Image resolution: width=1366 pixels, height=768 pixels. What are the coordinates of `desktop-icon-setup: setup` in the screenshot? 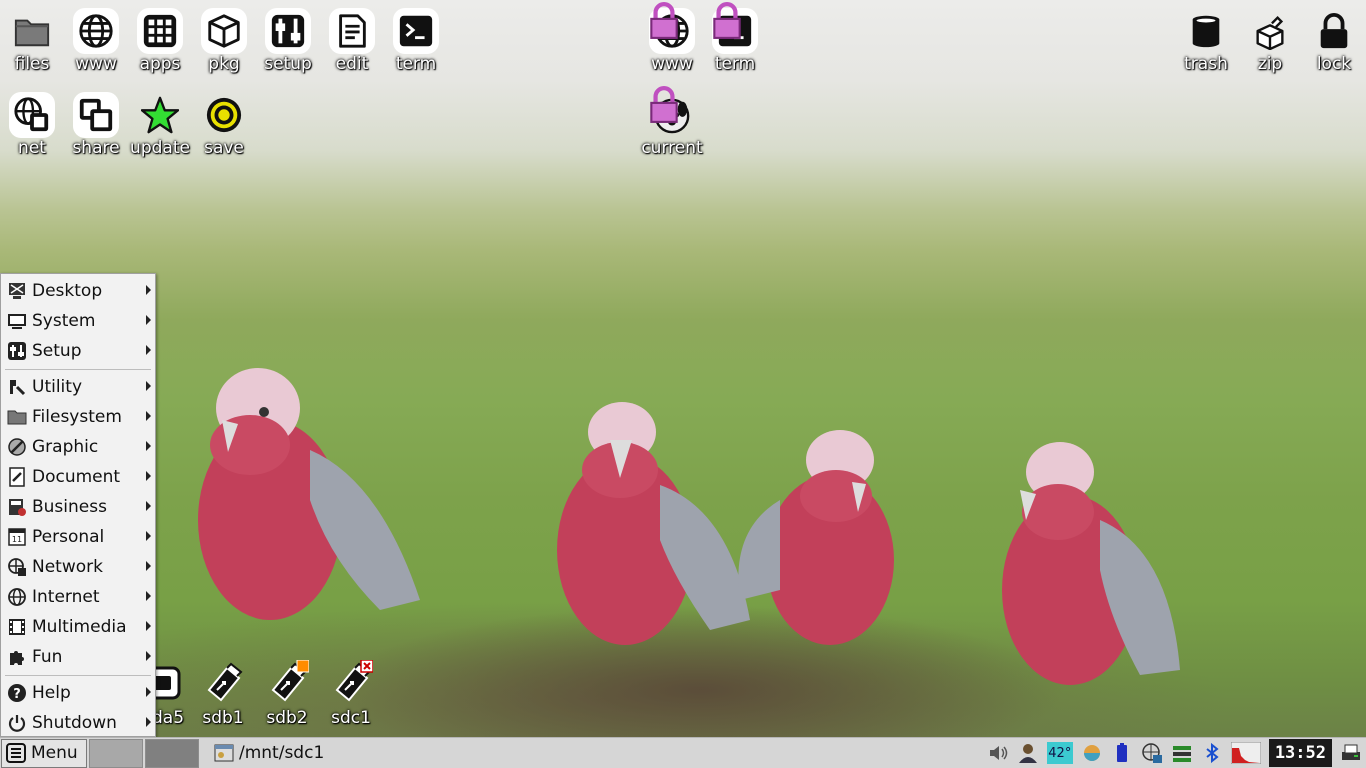 It's located at (288, 41).